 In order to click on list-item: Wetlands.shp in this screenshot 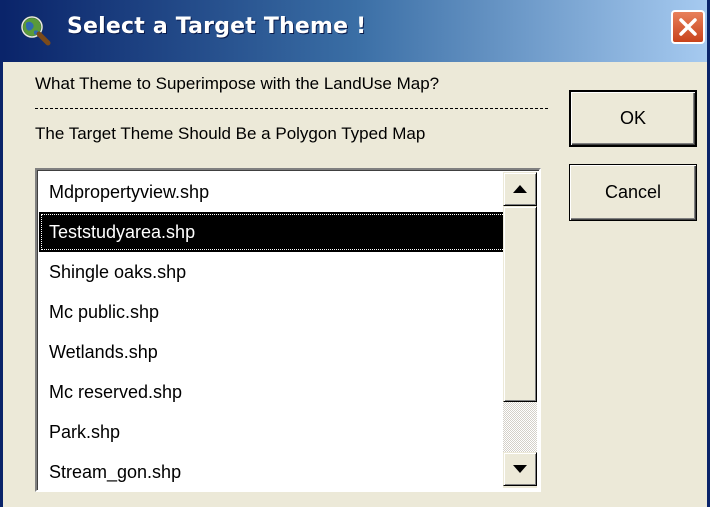, I will do `click(273, 352)`.